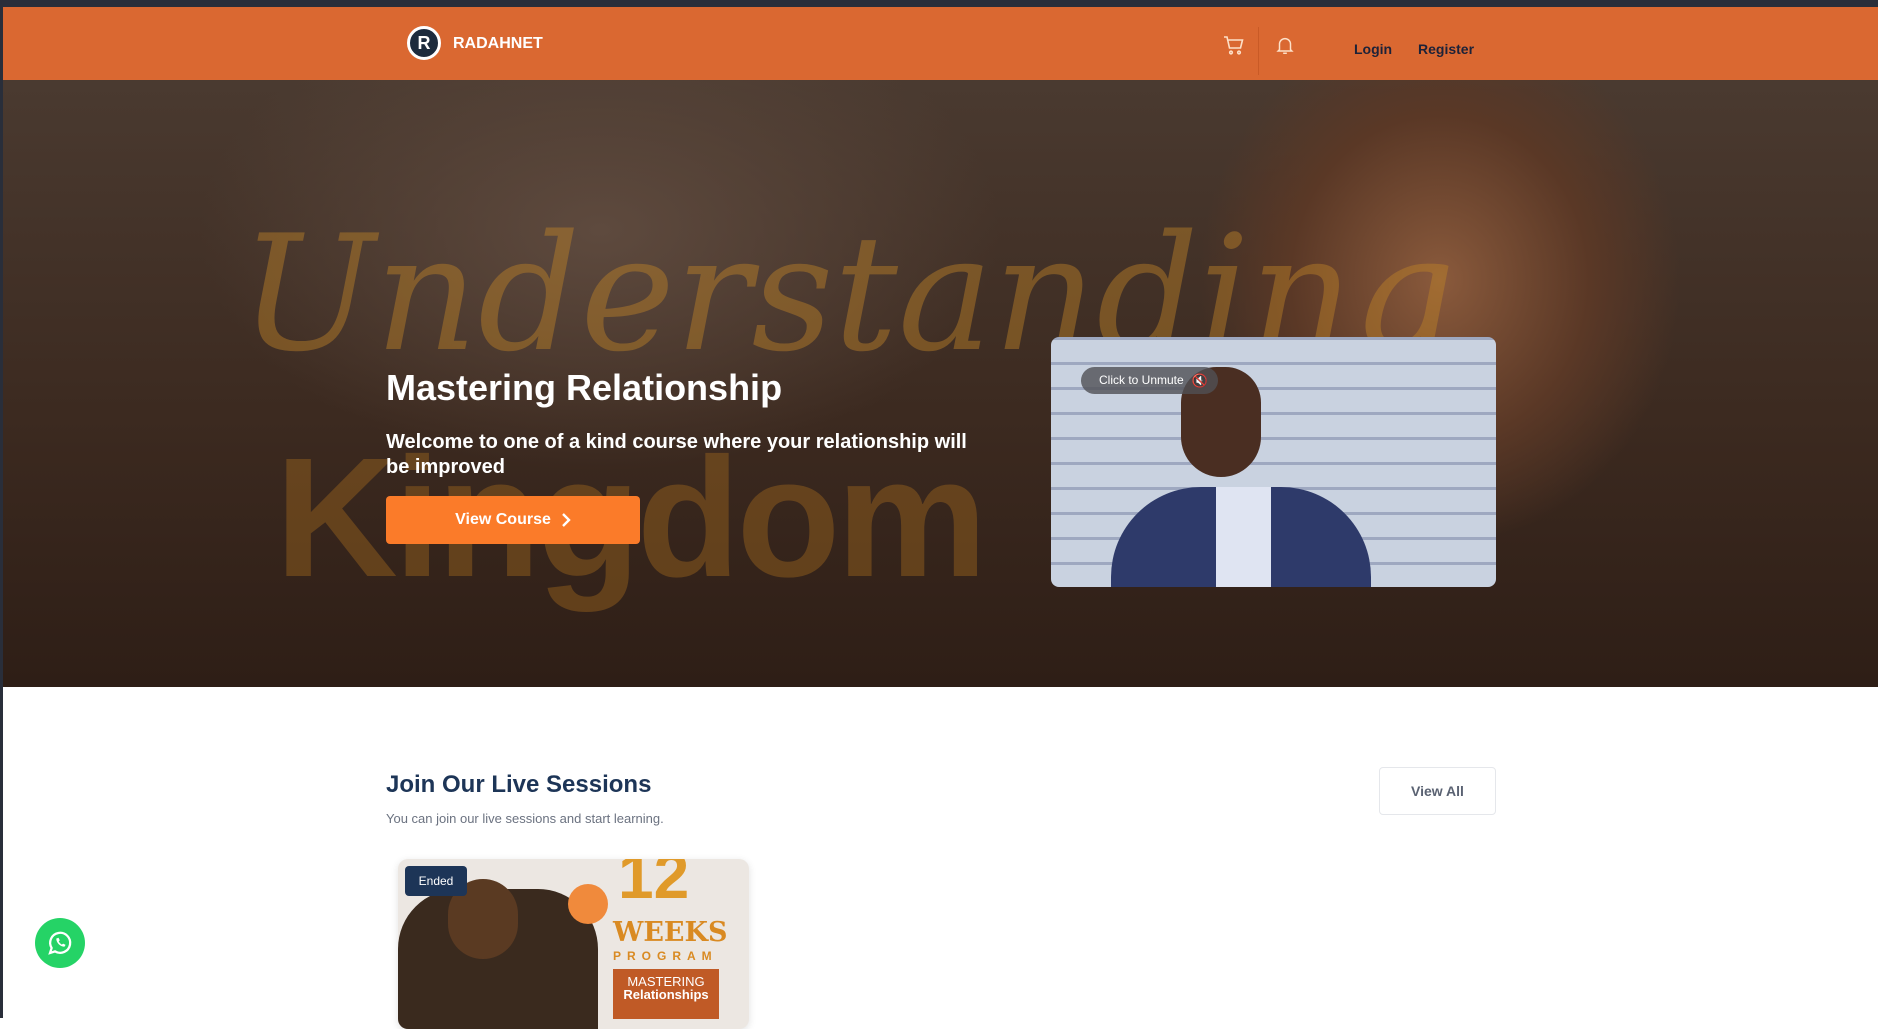 This screenshot has height=1029, width=1878. Describe the element at coordinates (1141, 380) in the screenshot. I see `unmute-label: Click to Unmute` at that location.